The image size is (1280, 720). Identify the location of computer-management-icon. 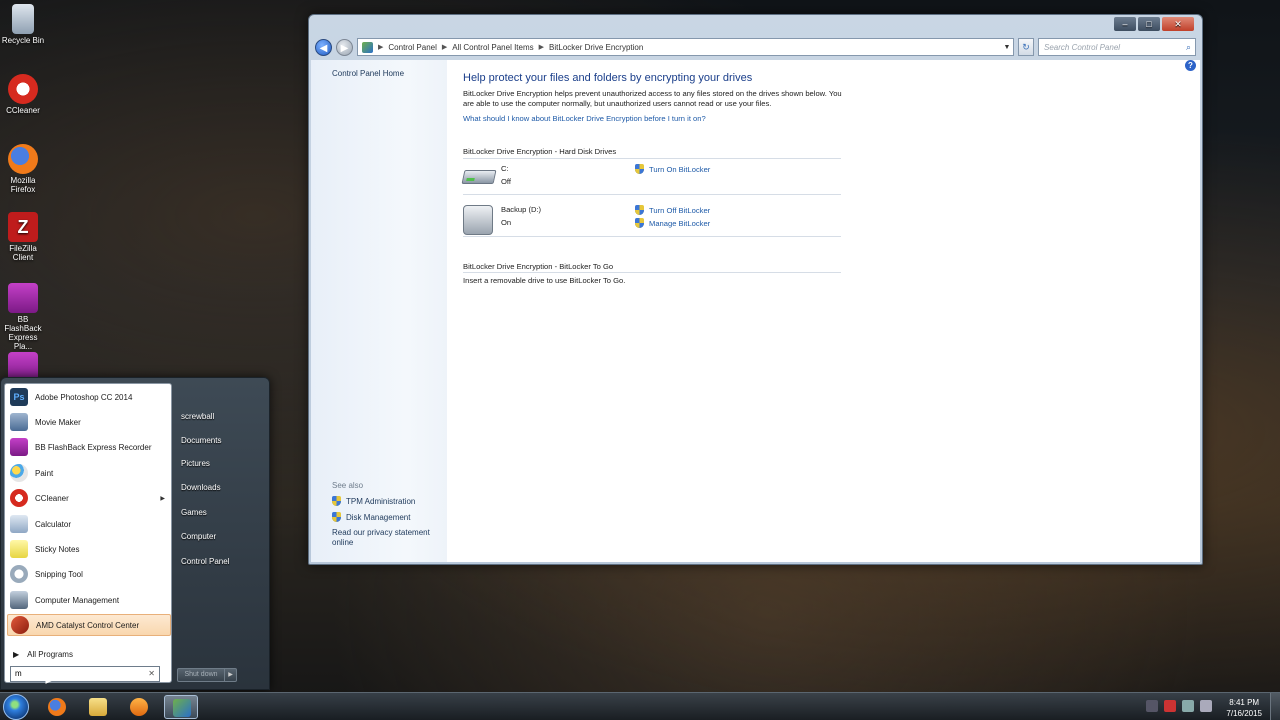
(19, 600).